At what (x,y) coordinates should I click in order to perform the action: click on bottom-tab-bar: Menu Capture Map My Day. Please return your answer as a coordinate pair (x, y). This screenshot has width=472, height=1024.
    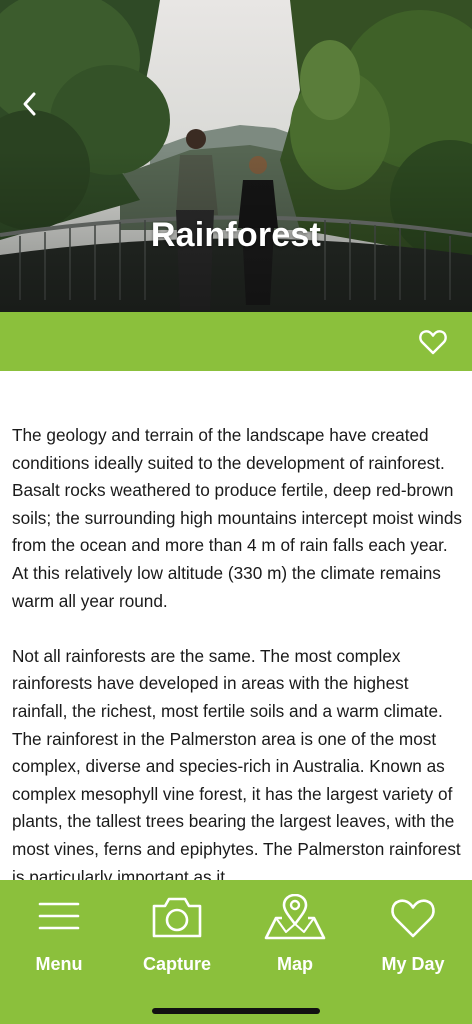
    Looking at the image, I should click on (236, 952).